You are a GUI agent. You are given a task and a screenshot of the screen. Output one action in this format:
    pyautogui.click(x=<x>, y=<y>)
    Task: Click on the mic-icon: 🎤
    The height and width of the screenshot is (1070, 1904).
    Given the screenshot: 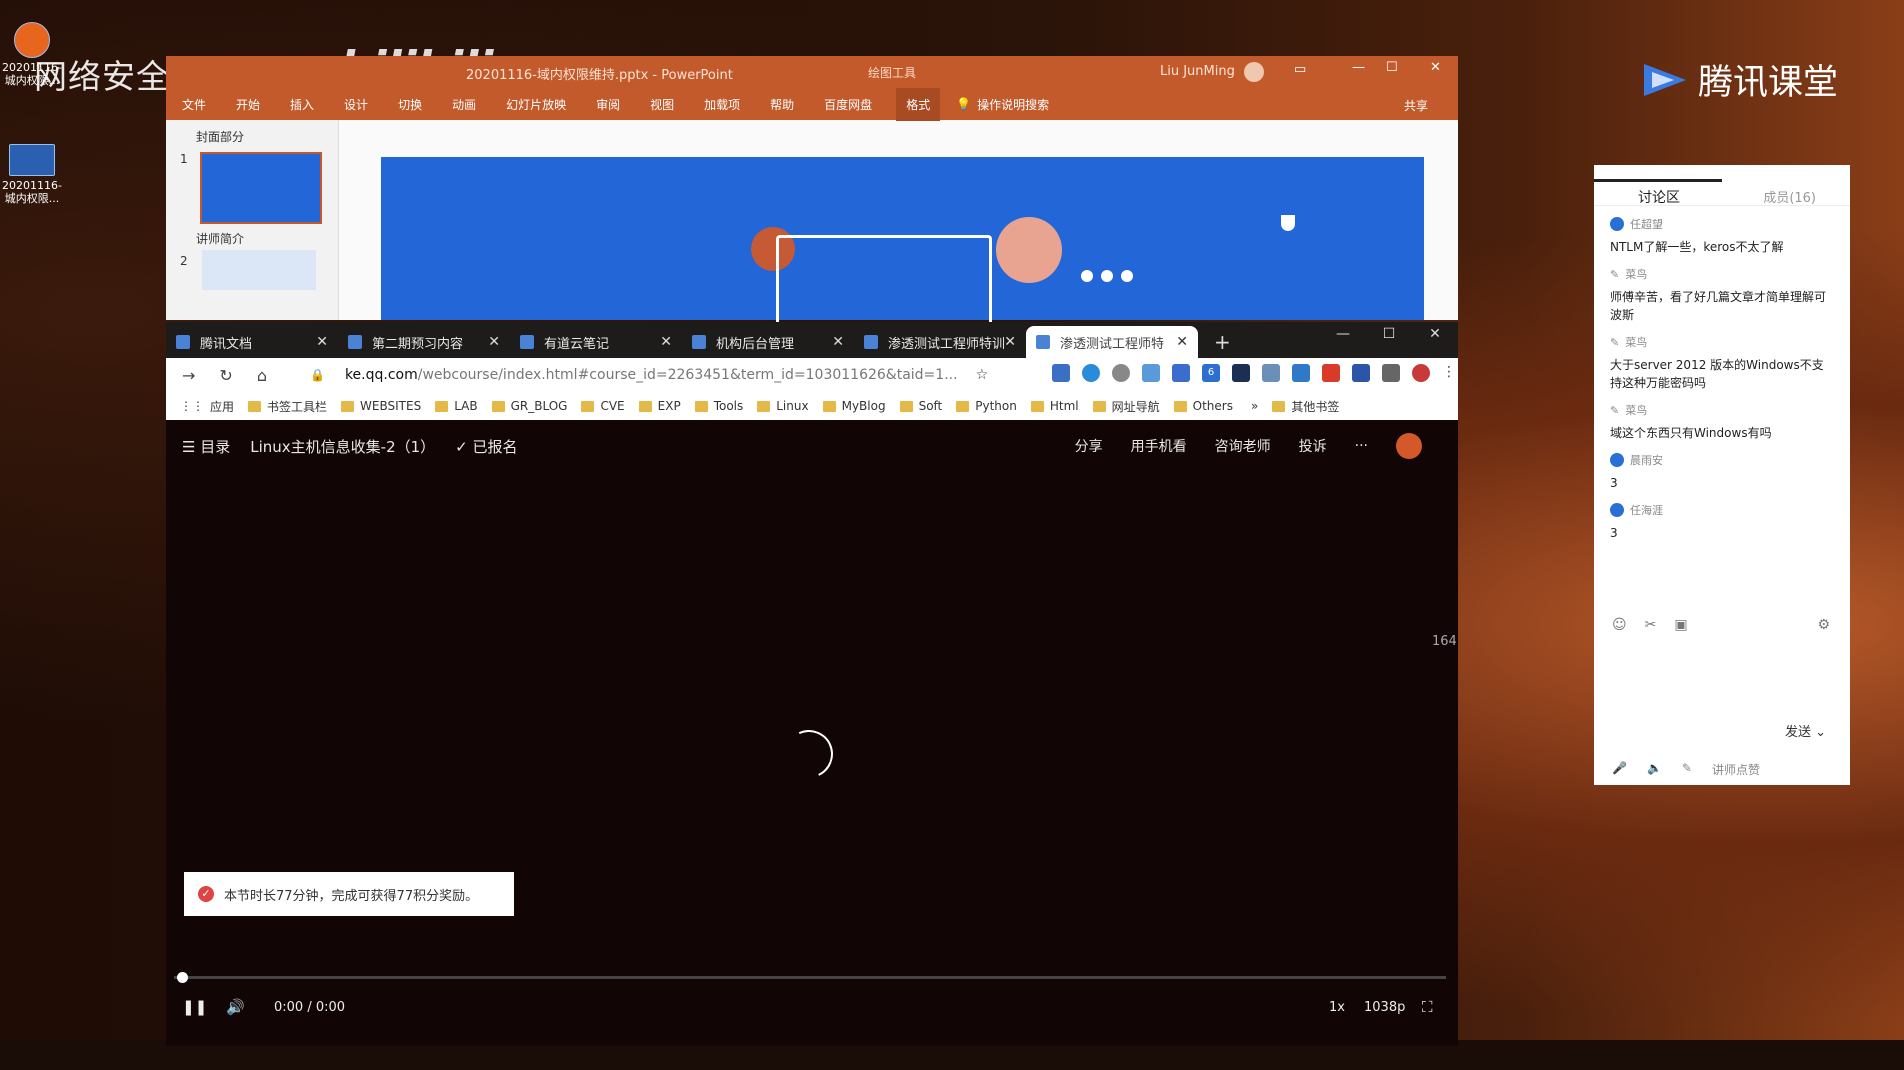 What is the action you would take?
    pyautogui.click(x=1619, y=769)
    